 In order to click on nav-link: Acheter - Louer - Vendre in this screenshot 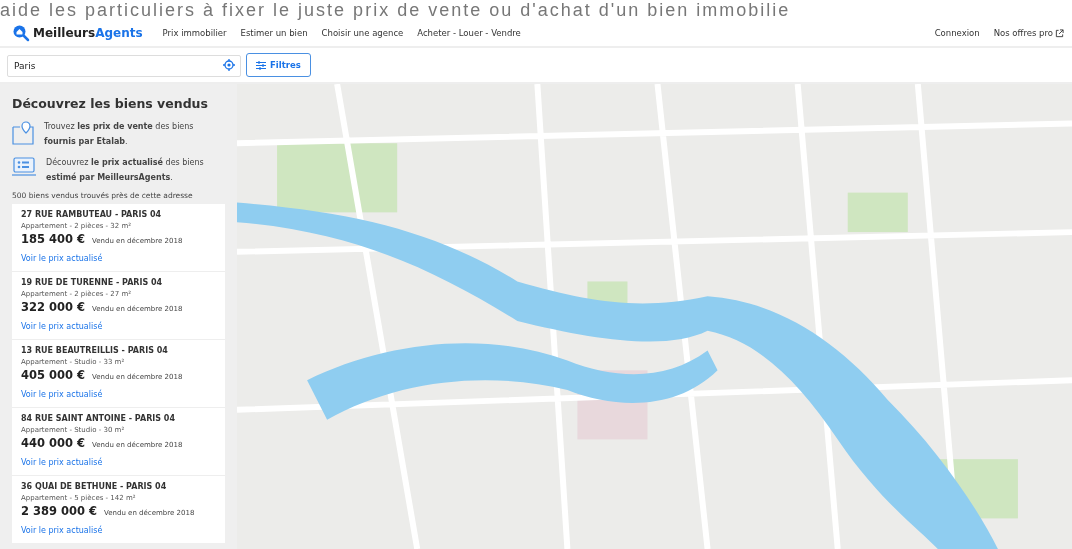, I will do `click(469, 33)`.